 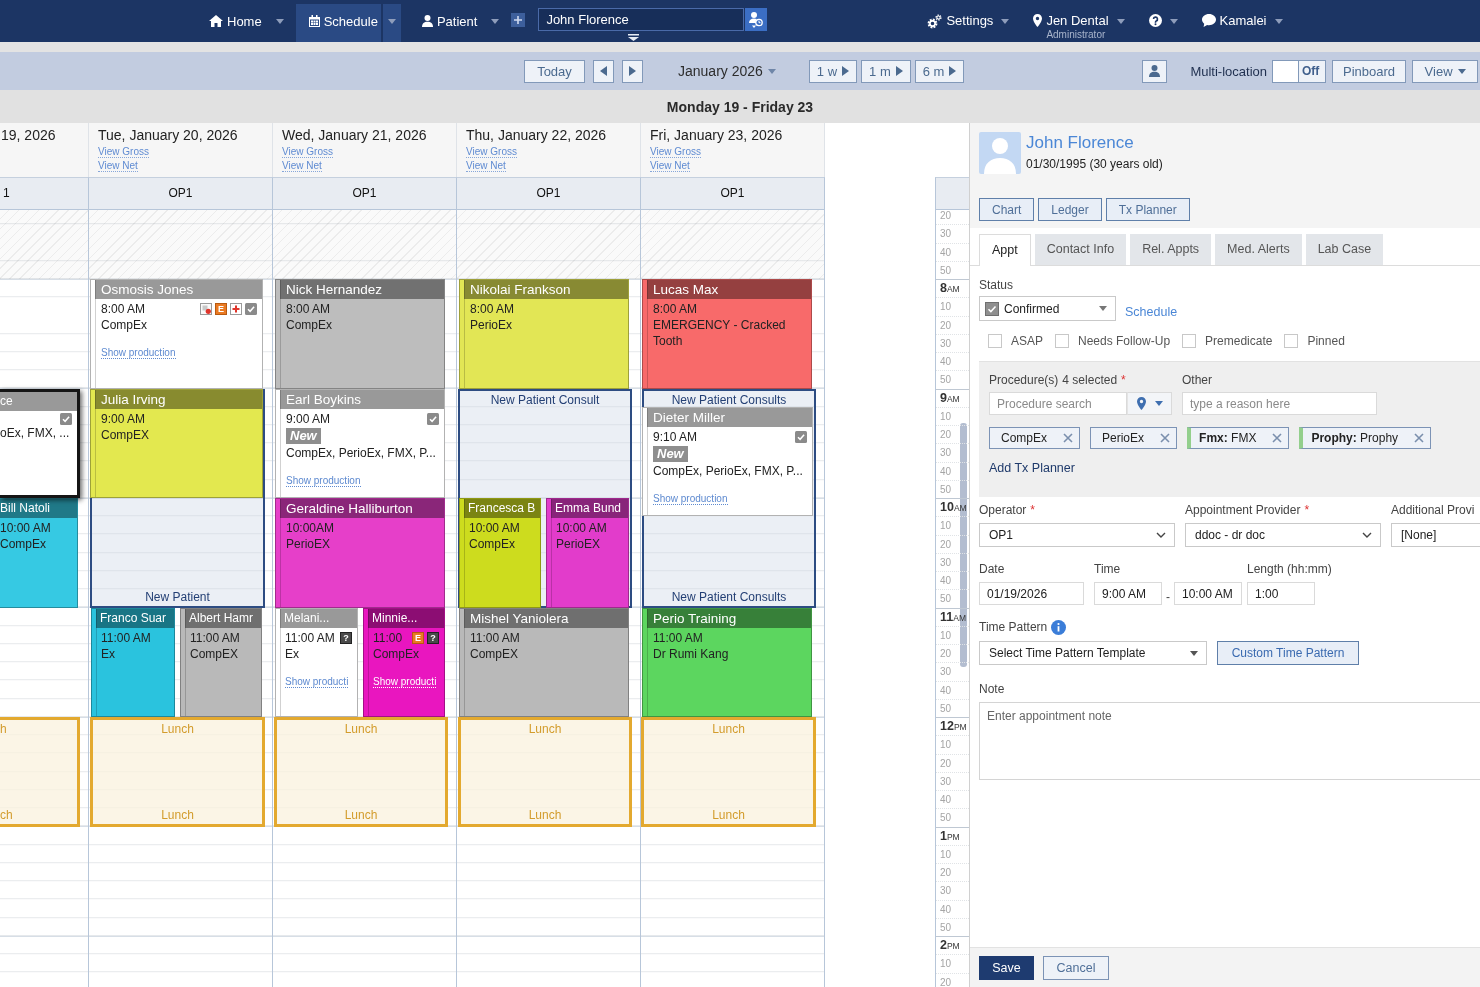 I want to click on dropdown-button, so click(x=391, y=23).